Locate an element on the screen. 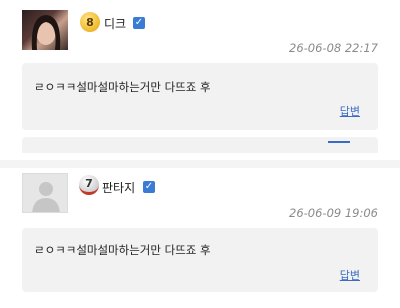 This screenshot has width=400, height=308. timestamp: 26-06-09 19:06 is located at coordinates (333, 213).